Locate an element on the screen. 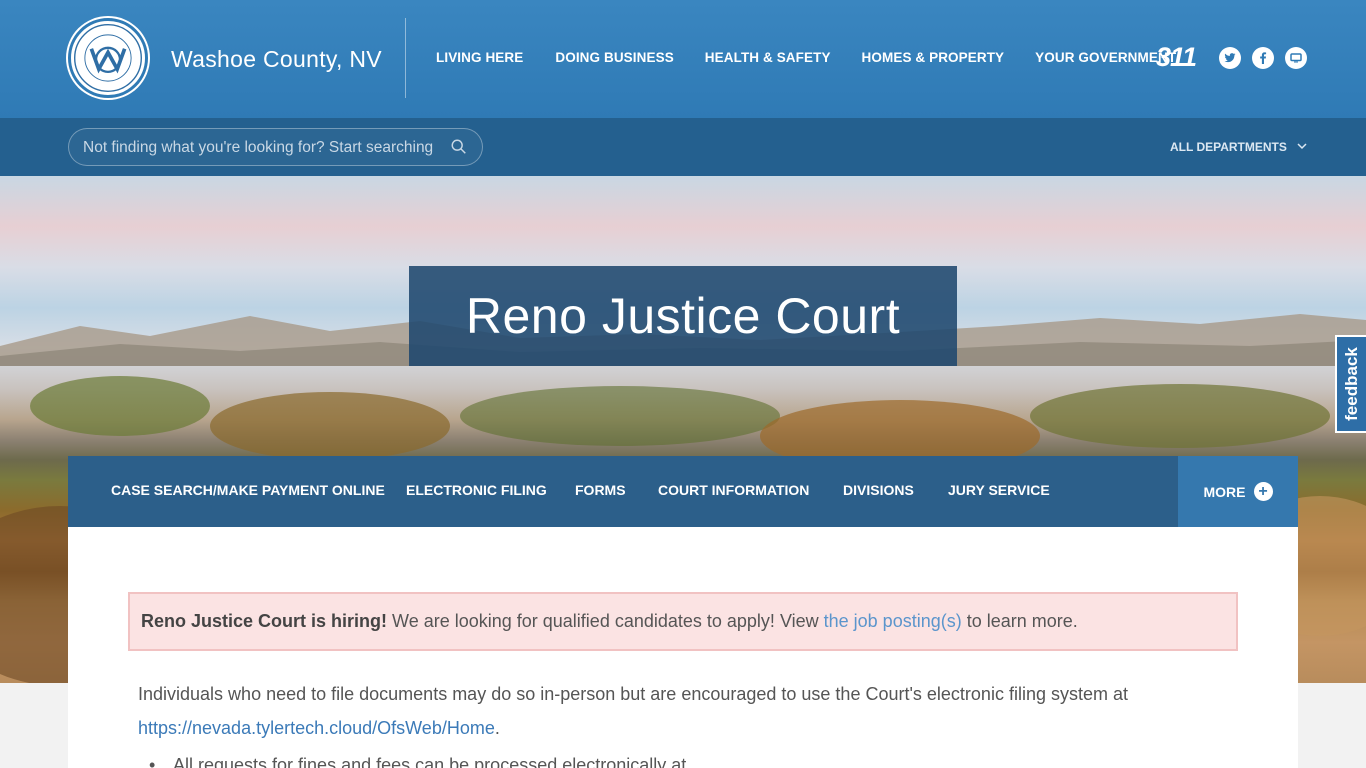 Image resolution: width=1366 pixels, height=768 pixels. facebook-icon is located at coordinates (1263, 57).